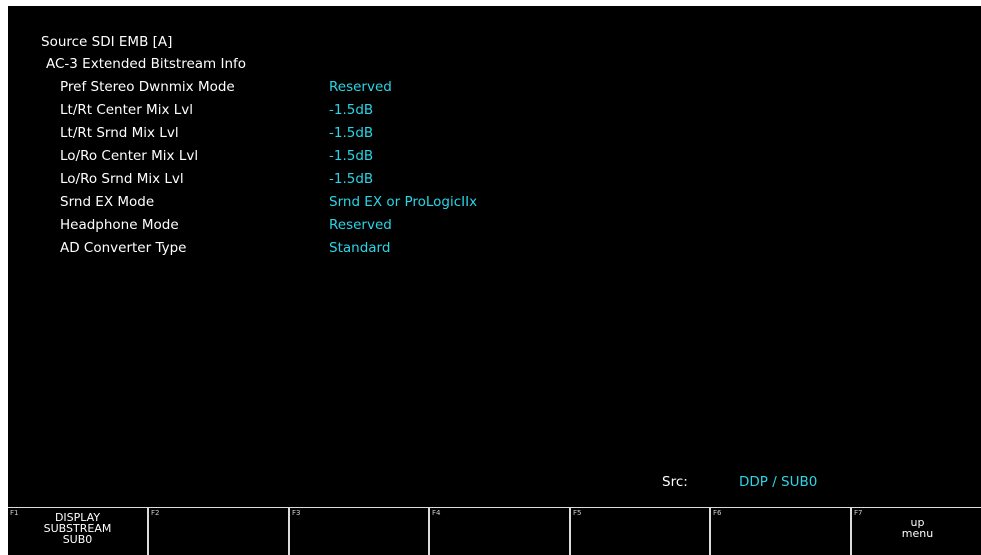  What do you see at coordinates (296, 513) in the screenshot?
I see `f3-key-number: F3` at bounding box center [296, 513].